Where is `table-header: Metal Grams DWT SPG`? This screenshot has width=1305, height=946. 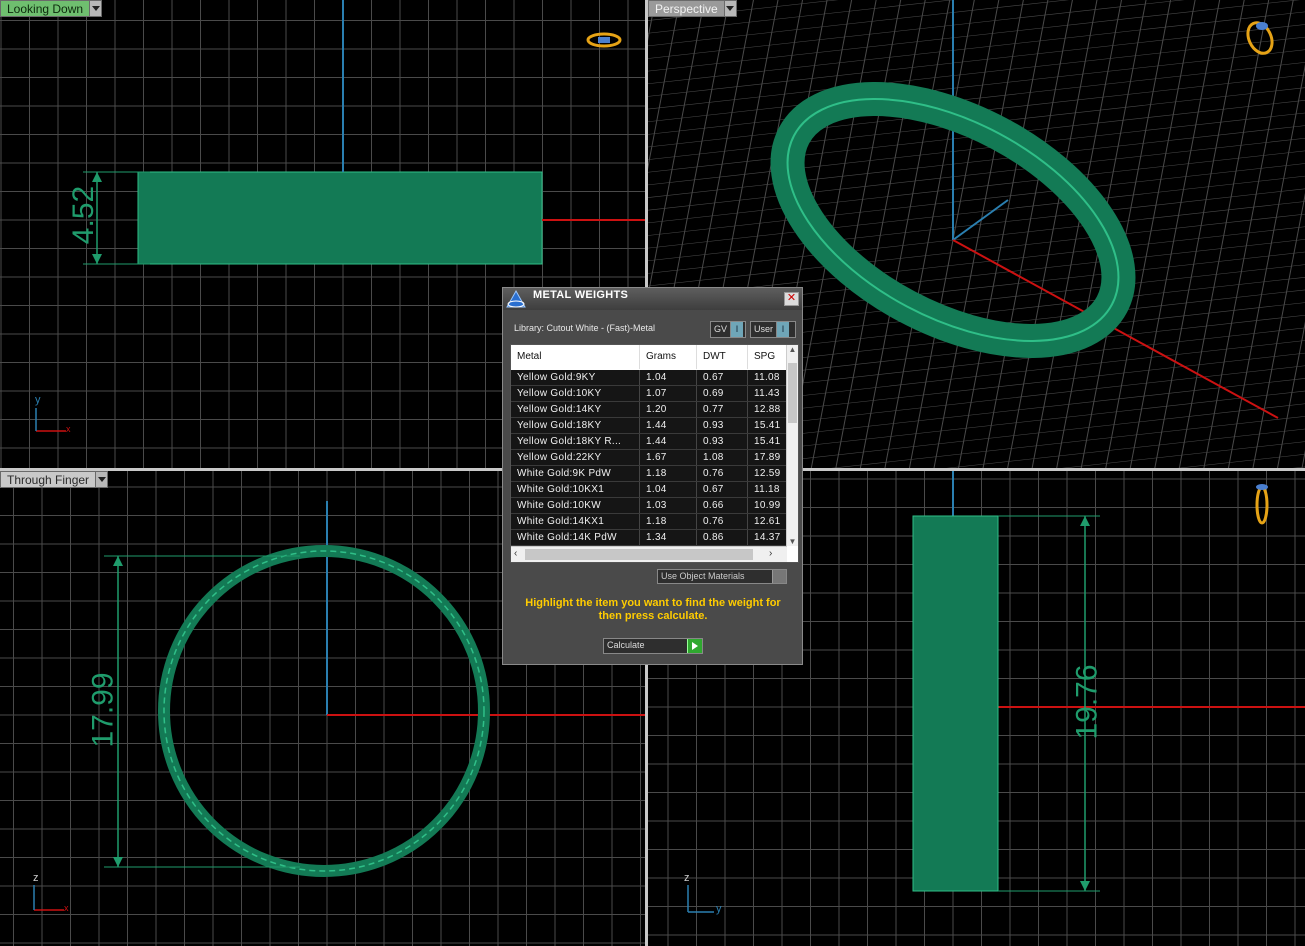
table-header: Metal Grams DWT SPG is located at coordinates (649, 357).